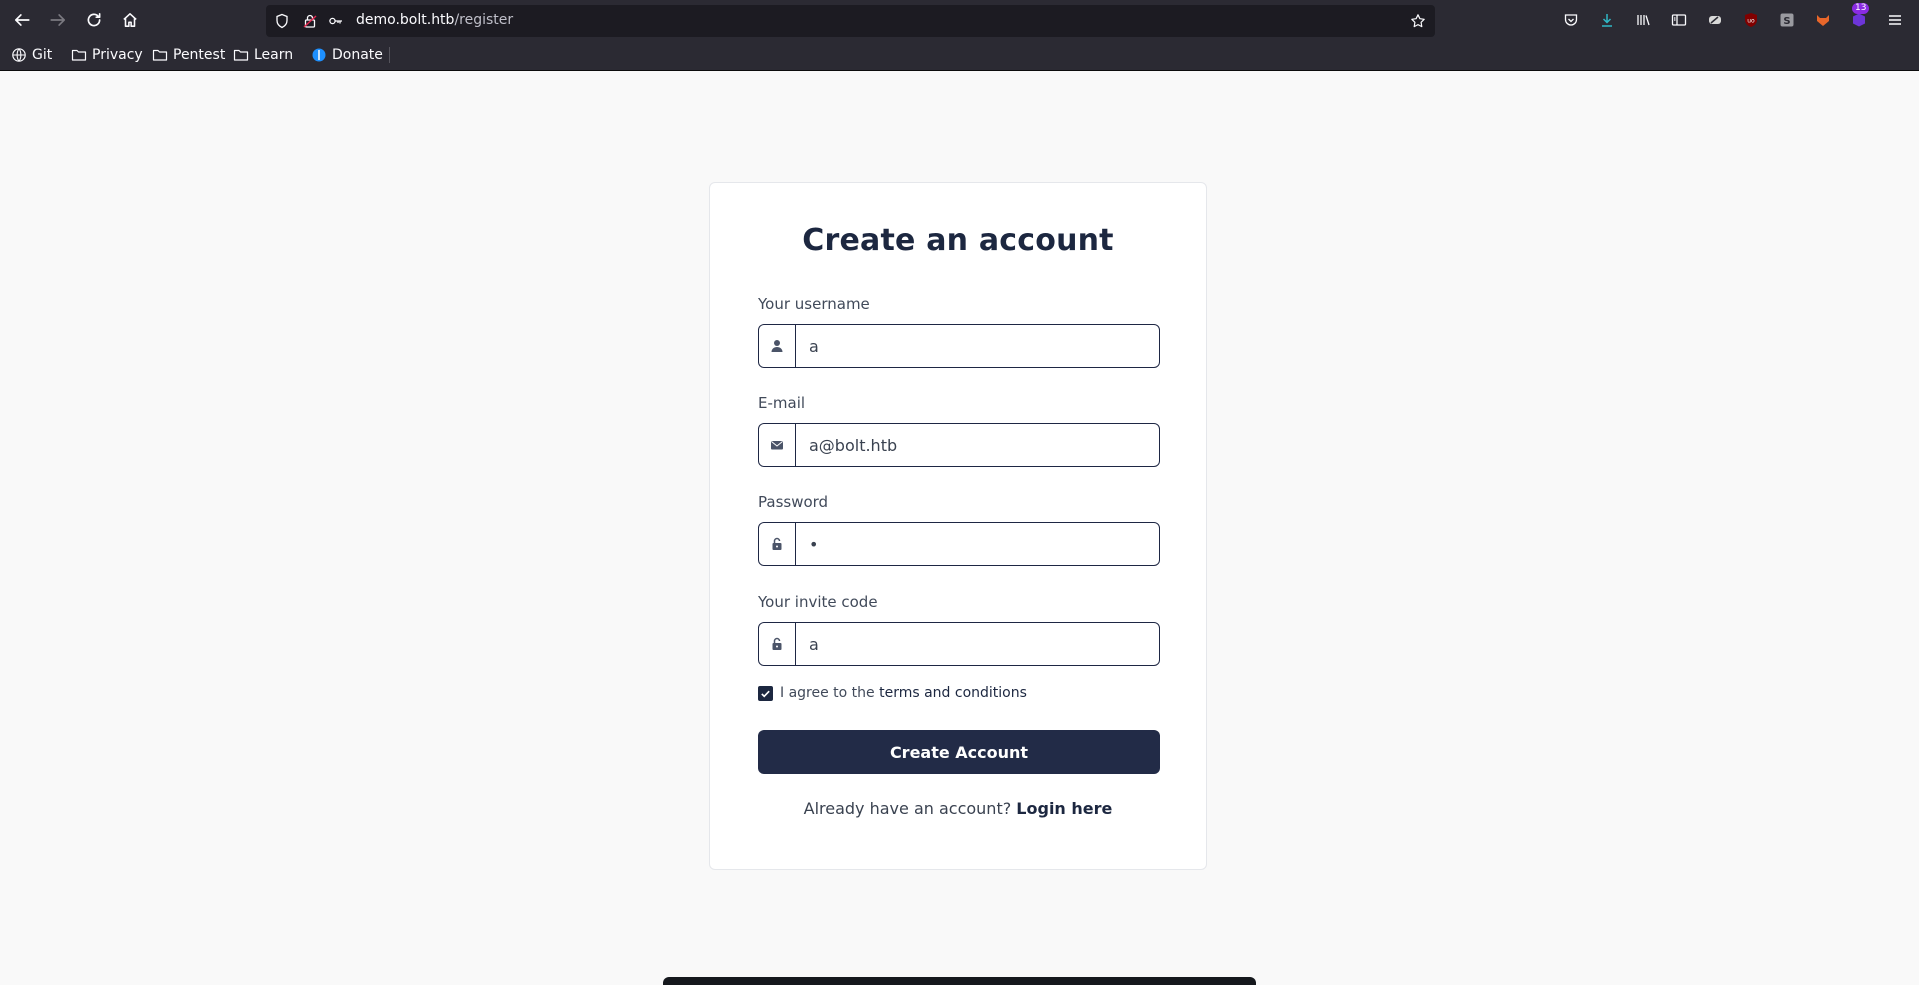 Image resolution: width=1919 pixels, height=985 pixels. I want to click on ublock-icon: uo, so click(1751, 20).